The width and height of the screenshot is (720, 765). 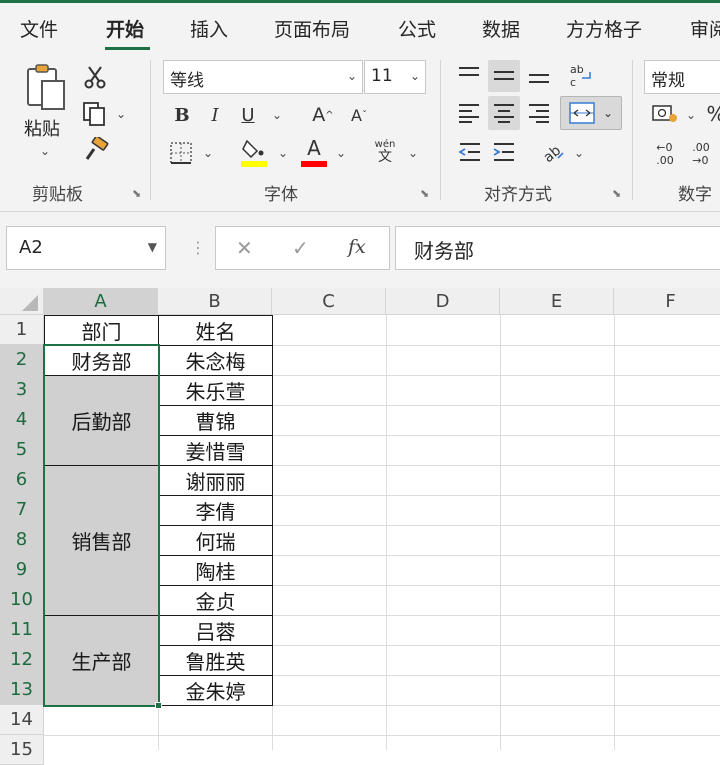 I want to click on column-header-f: F, so click(x=667, y=301).